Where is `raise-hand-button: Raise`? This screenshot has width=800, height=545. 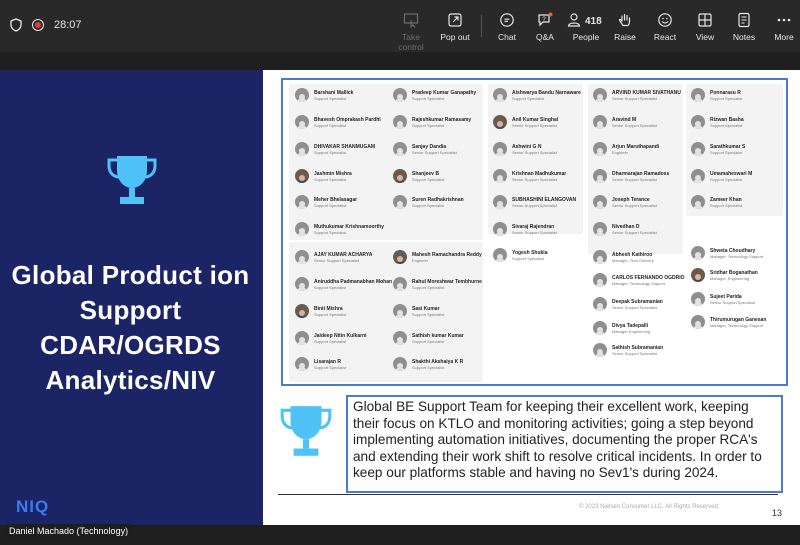
raise-hand-button: Raise is located at coordinates (625, 27).